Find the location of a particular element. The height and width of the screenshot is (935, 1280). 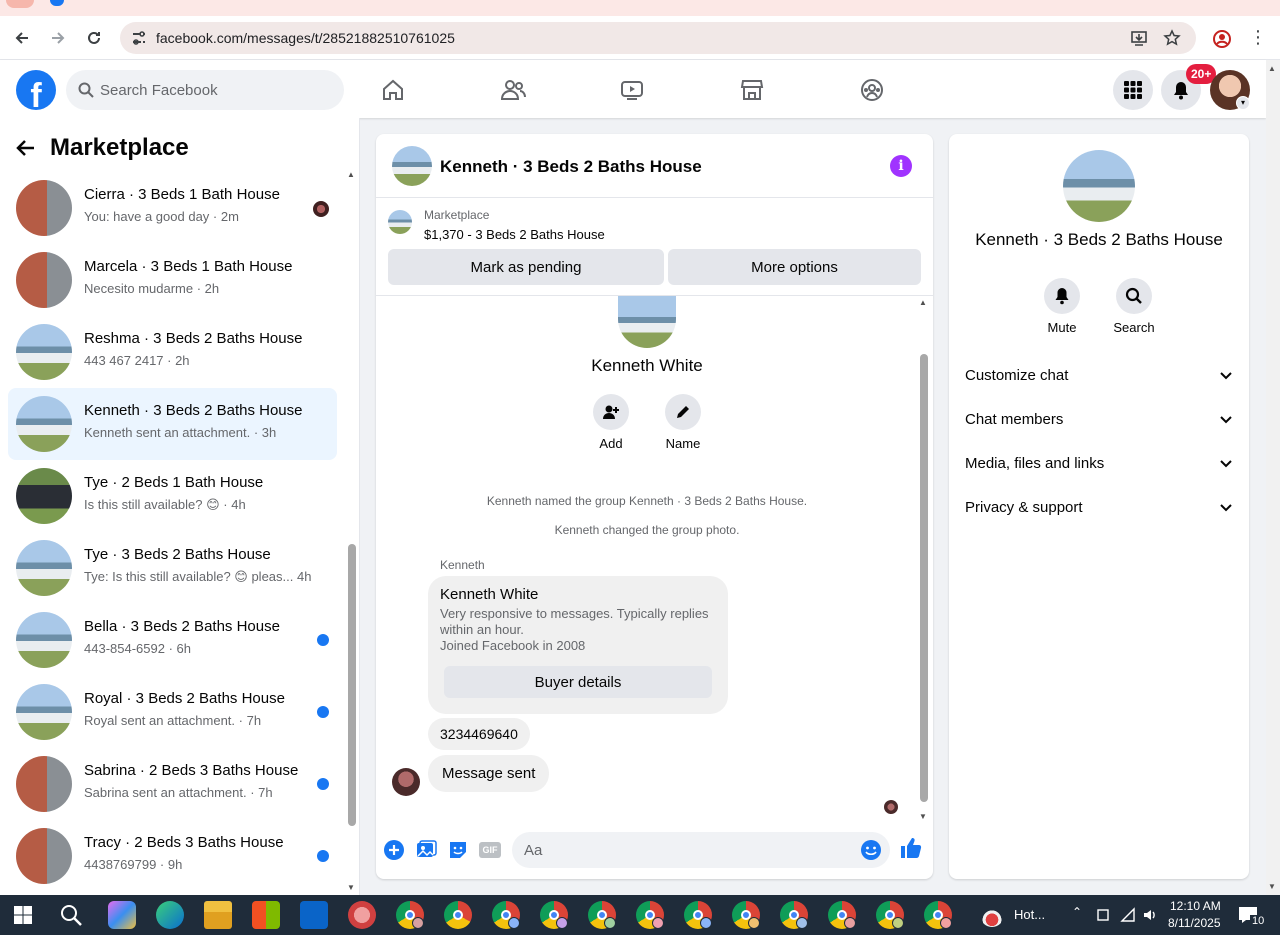

page-scrollbar: ▲ ▼ is located at coordinates (1273, 477).